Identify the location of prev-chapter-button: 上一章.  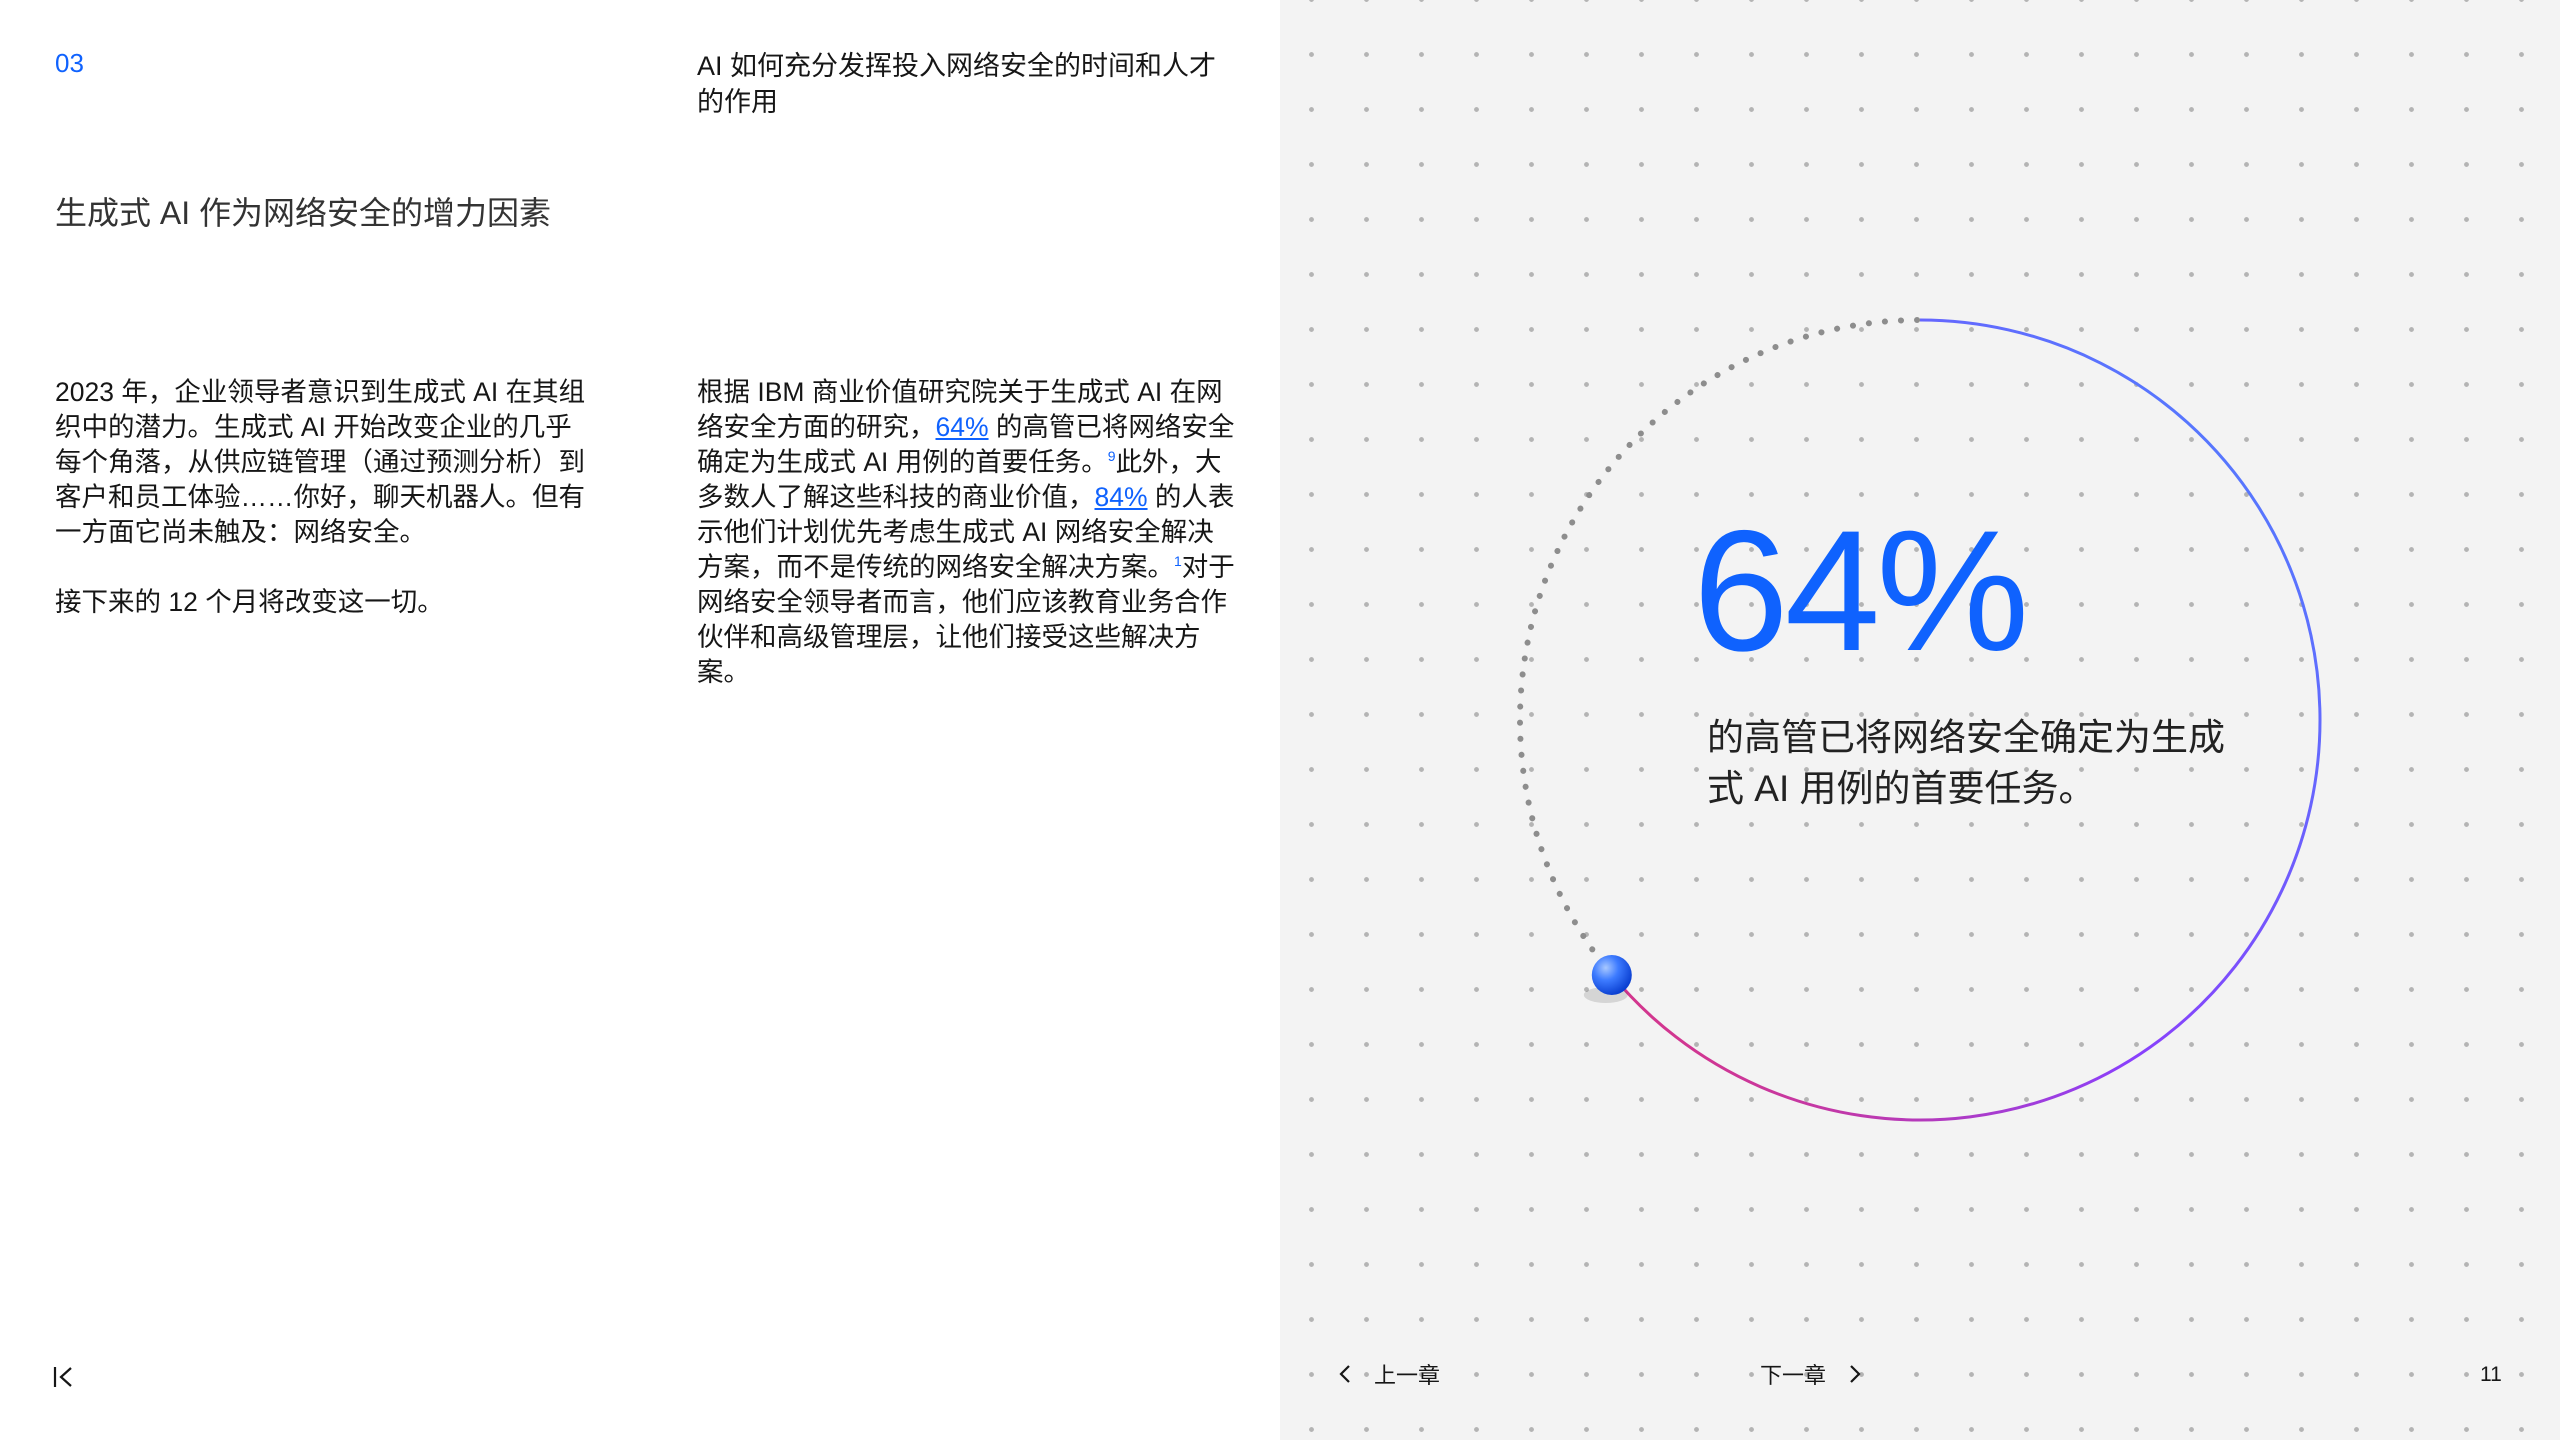
(1389, 1374).